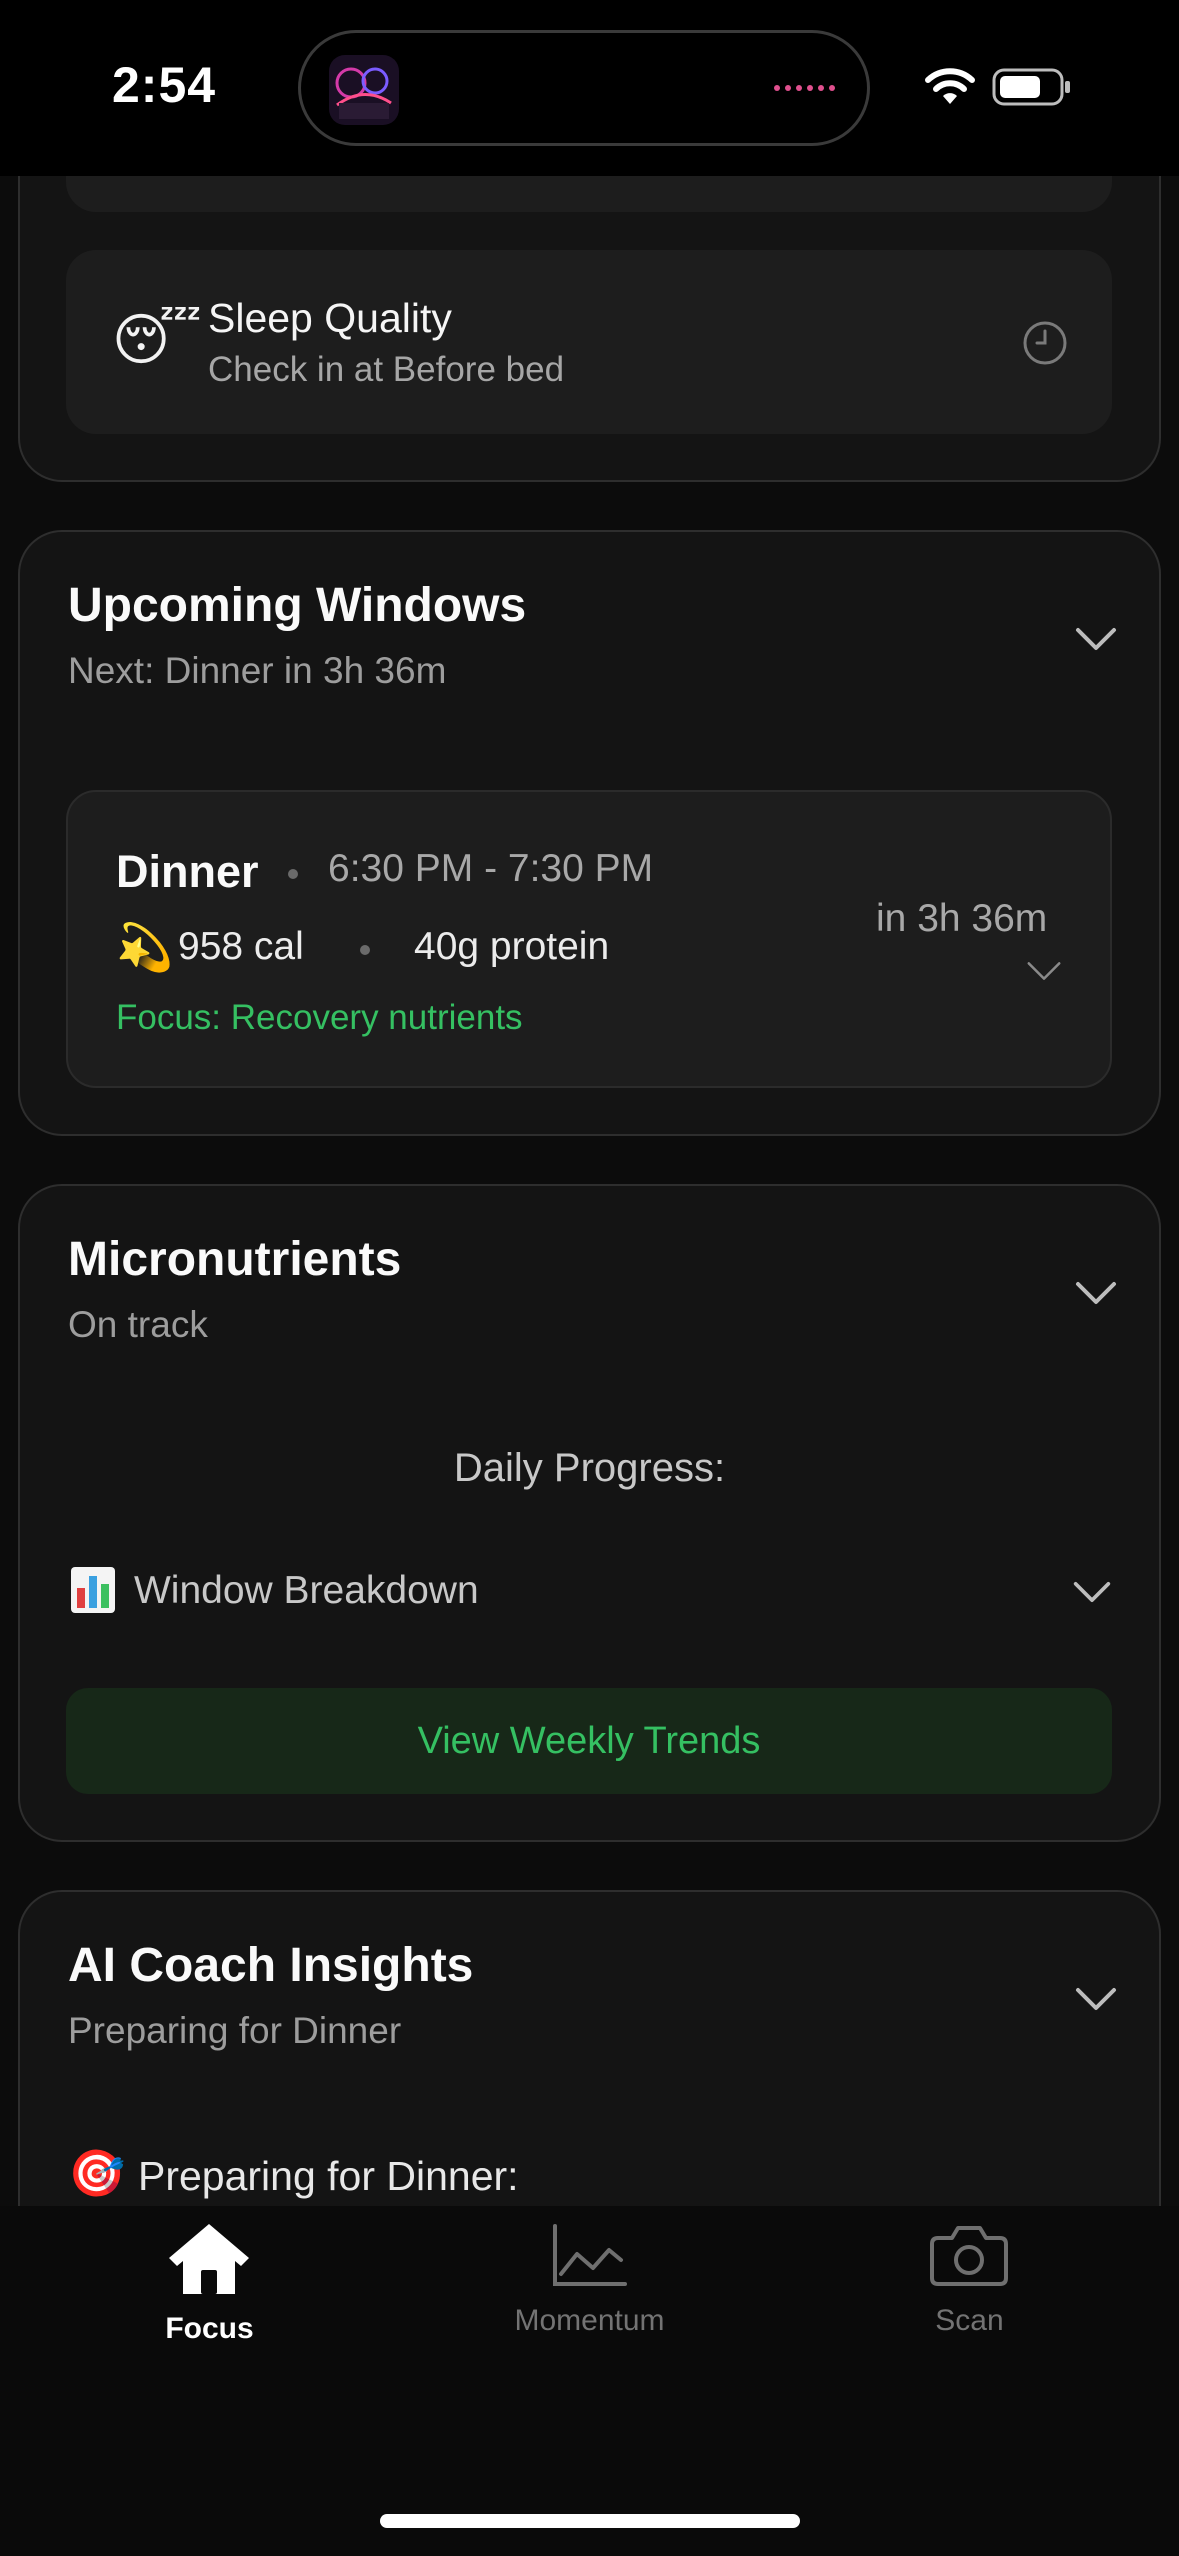 This screenshot has height=2556, width=1179. I want to click on micronutrients-title: Micronutrients, so click(235, 1259).